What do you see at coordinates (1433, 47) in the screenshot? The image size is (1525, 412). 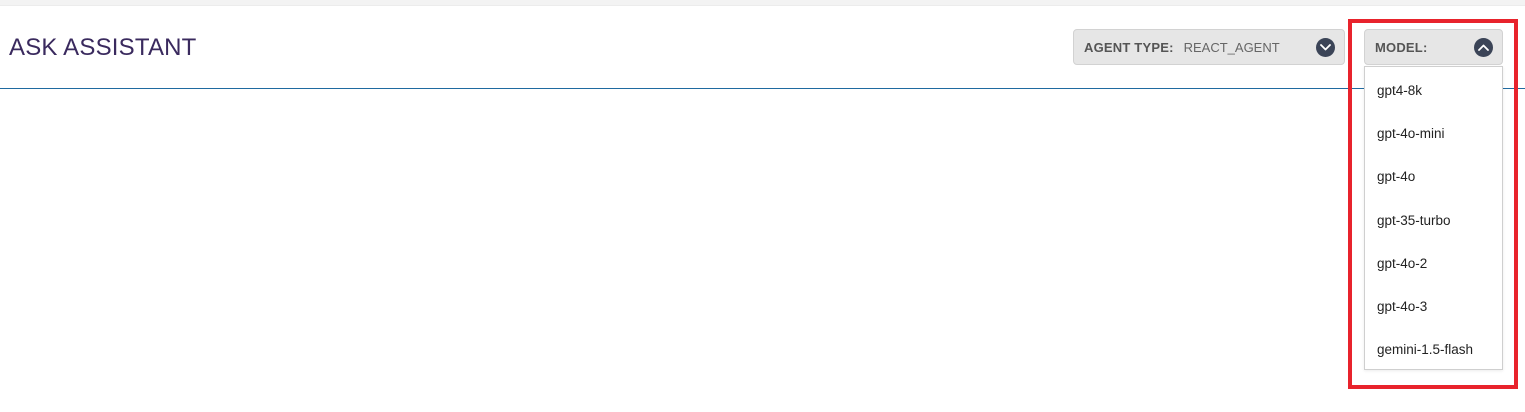 I see `model-select: MODEL:` at bounding box center [1433, 47].